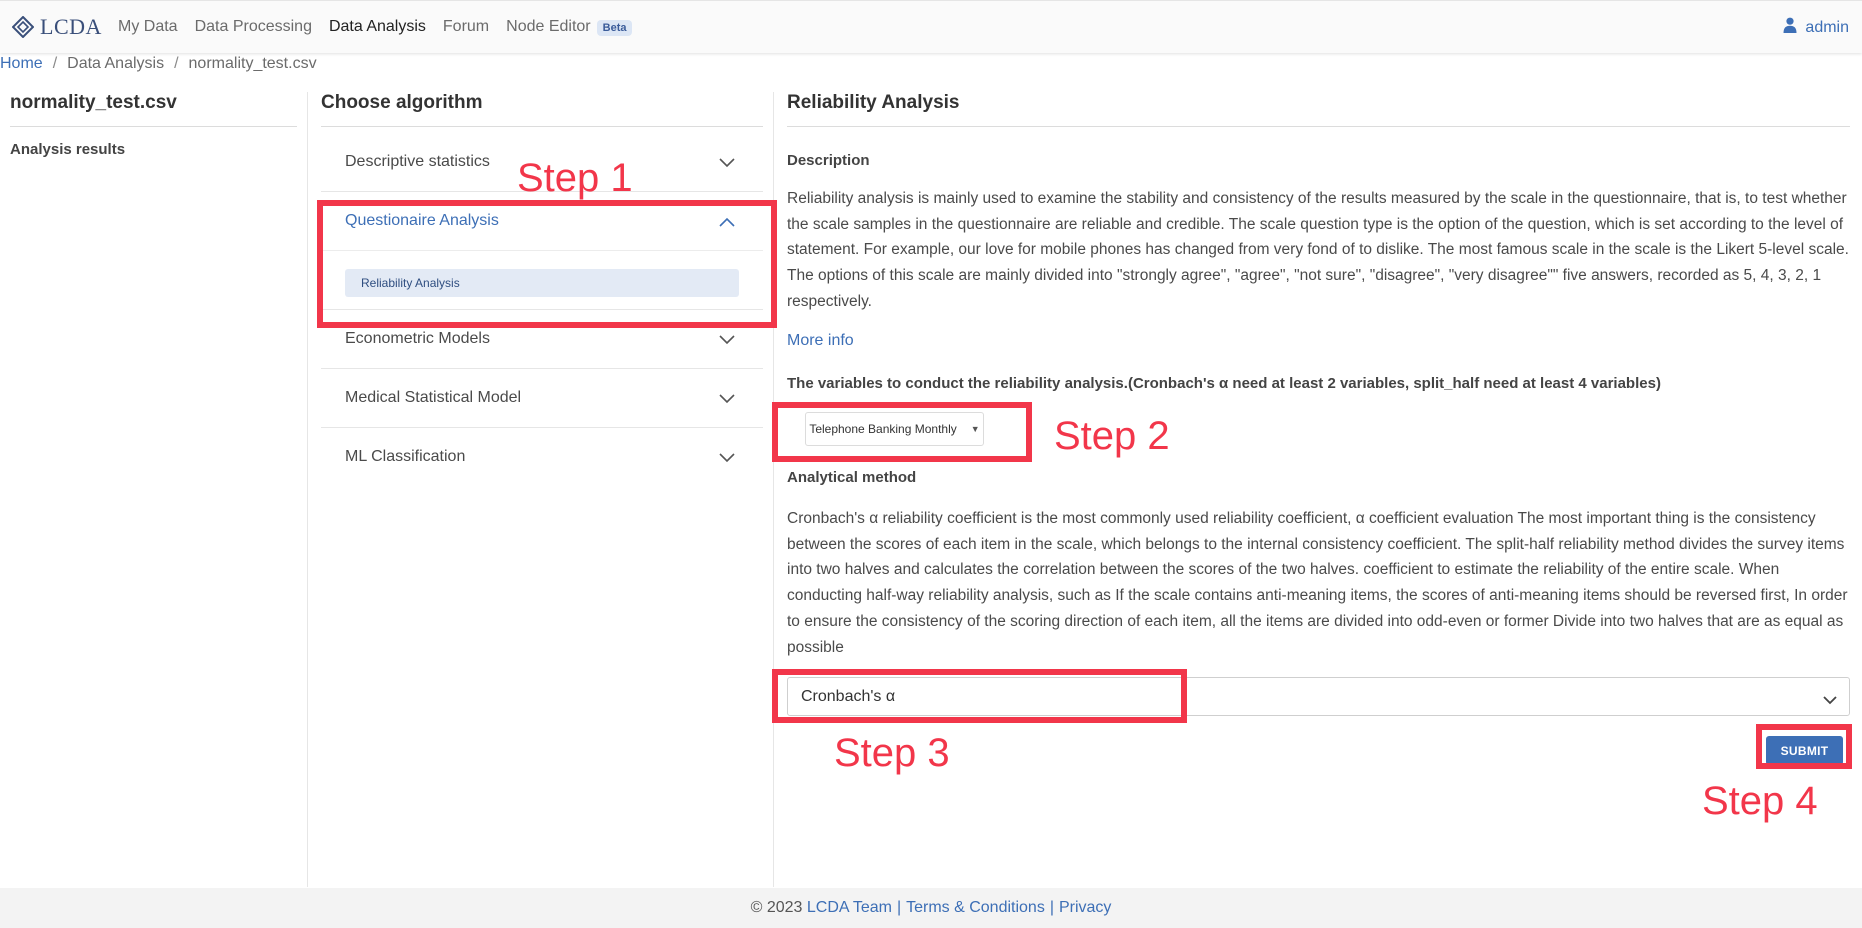 This screenshot has width=1862, height=928. Describe the element at coordinates (614, 28) in the screenshot. I see `beta-badge: Beta` at that location.